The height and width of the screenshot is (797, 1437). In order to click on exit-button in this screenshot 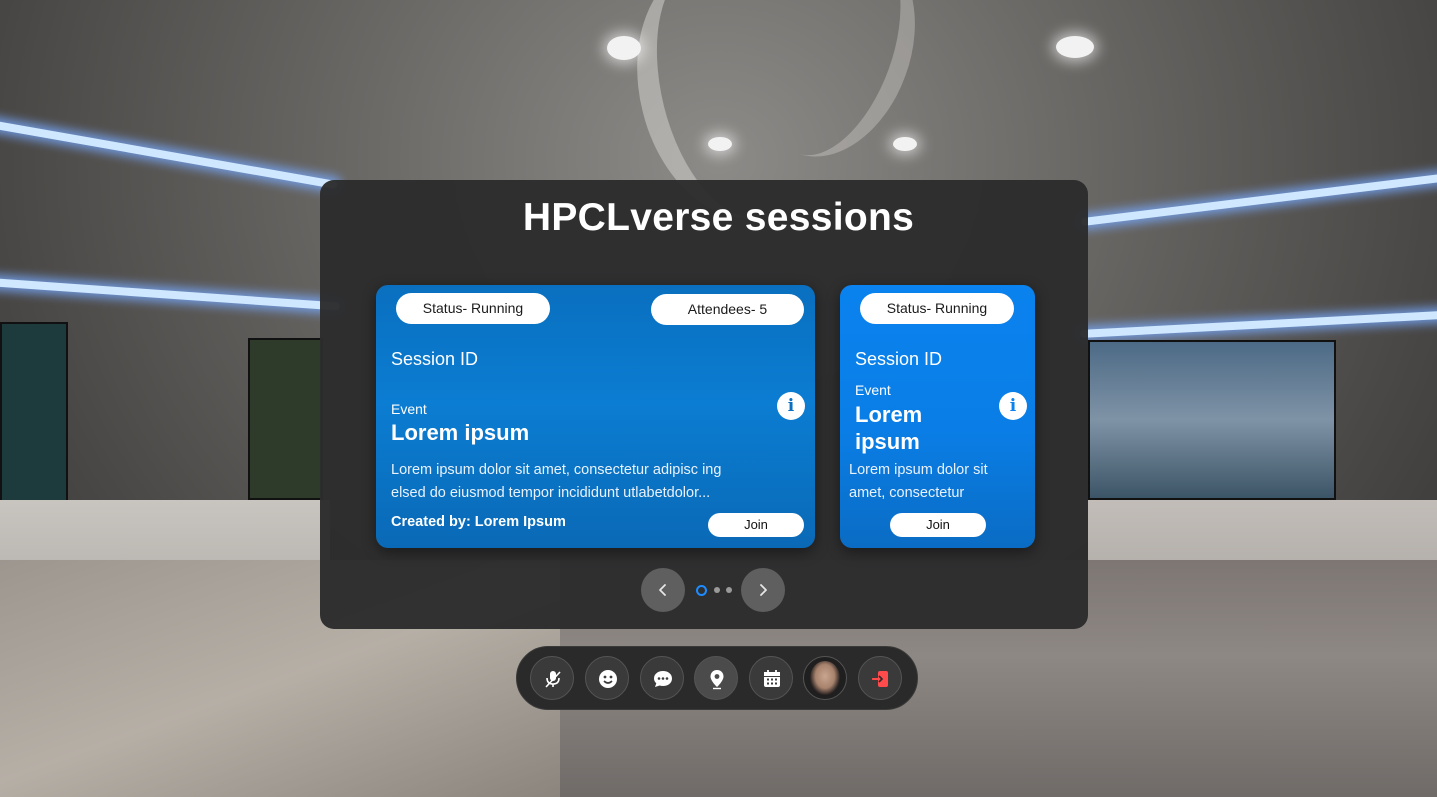, I will do `click(880, 678)`.